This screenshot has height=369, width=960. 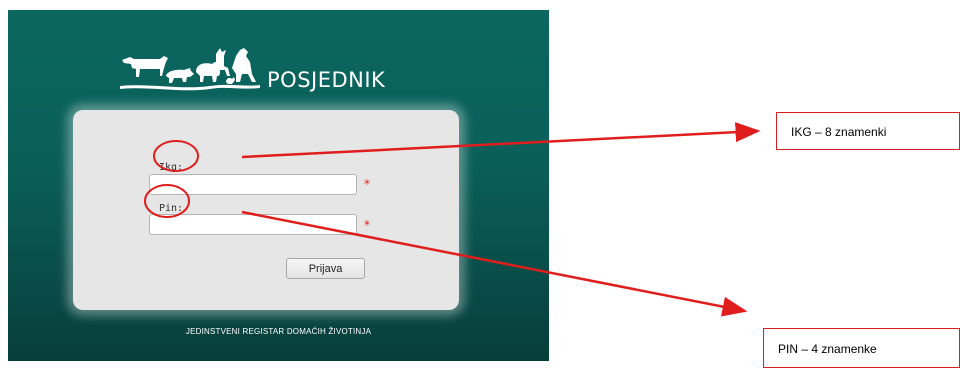 What do you see at coordinates (171, 167) in the screenshot?
I see `ikg-label: Ikg:` at bounding box center [171, 167].